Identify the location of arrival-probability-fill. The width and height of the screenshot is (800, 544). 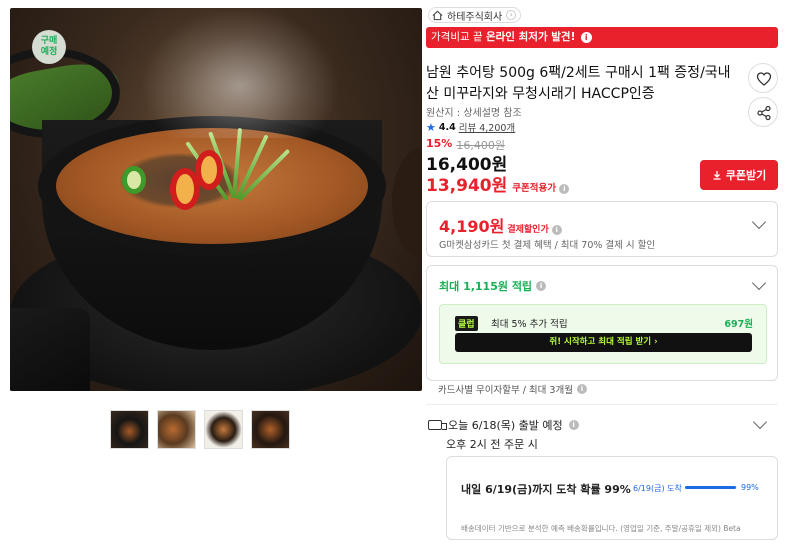
(711, 487).